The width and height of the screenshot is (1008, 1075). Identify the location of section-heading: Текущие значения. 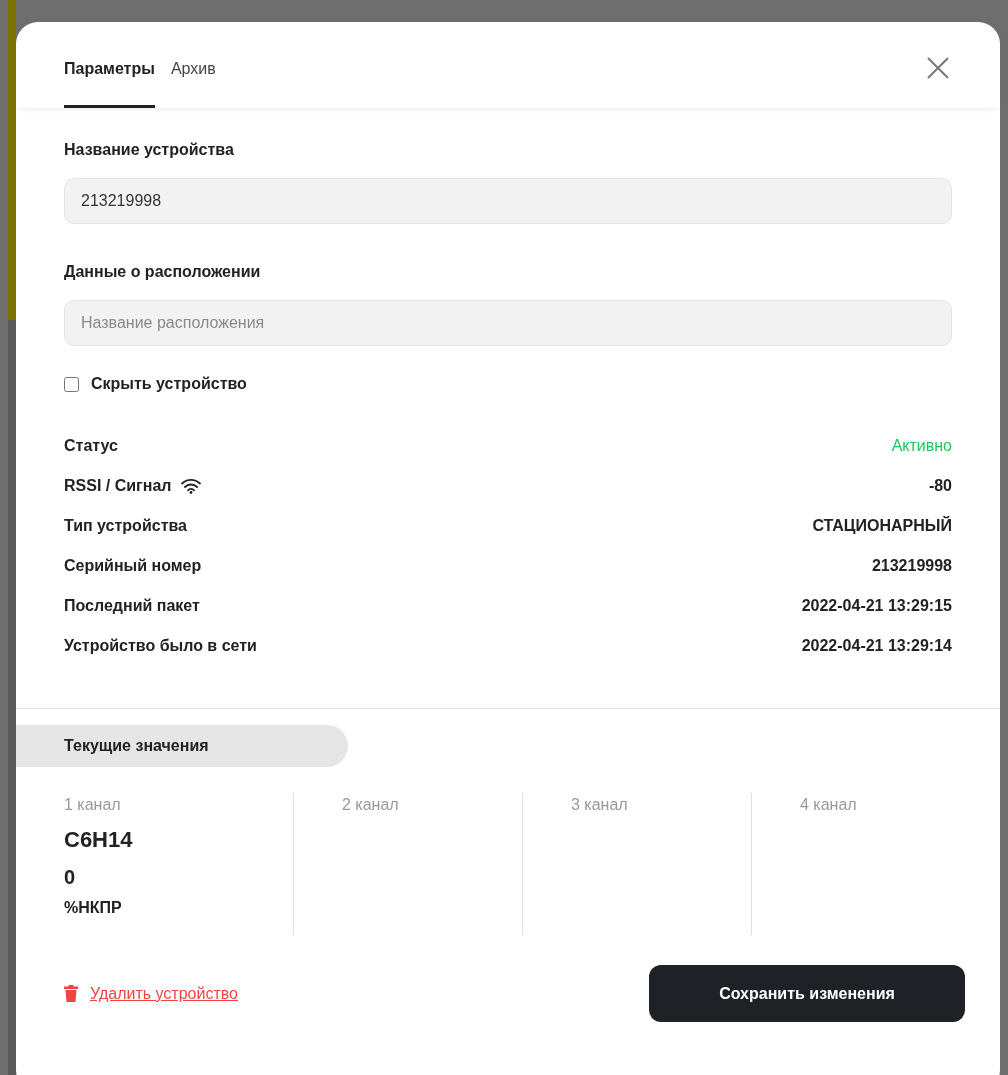
(182, 746).